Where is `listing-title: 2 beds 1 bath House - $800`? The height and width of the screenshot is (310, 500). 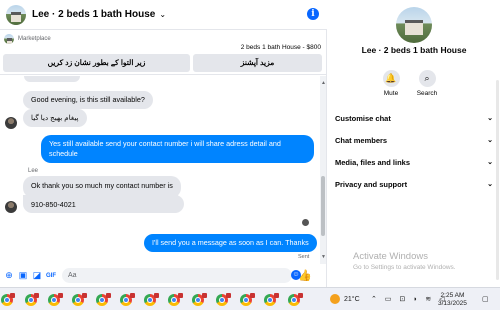 listing-title: 2 beds 1 bath House - $800 is located at coordinates (281, 47).